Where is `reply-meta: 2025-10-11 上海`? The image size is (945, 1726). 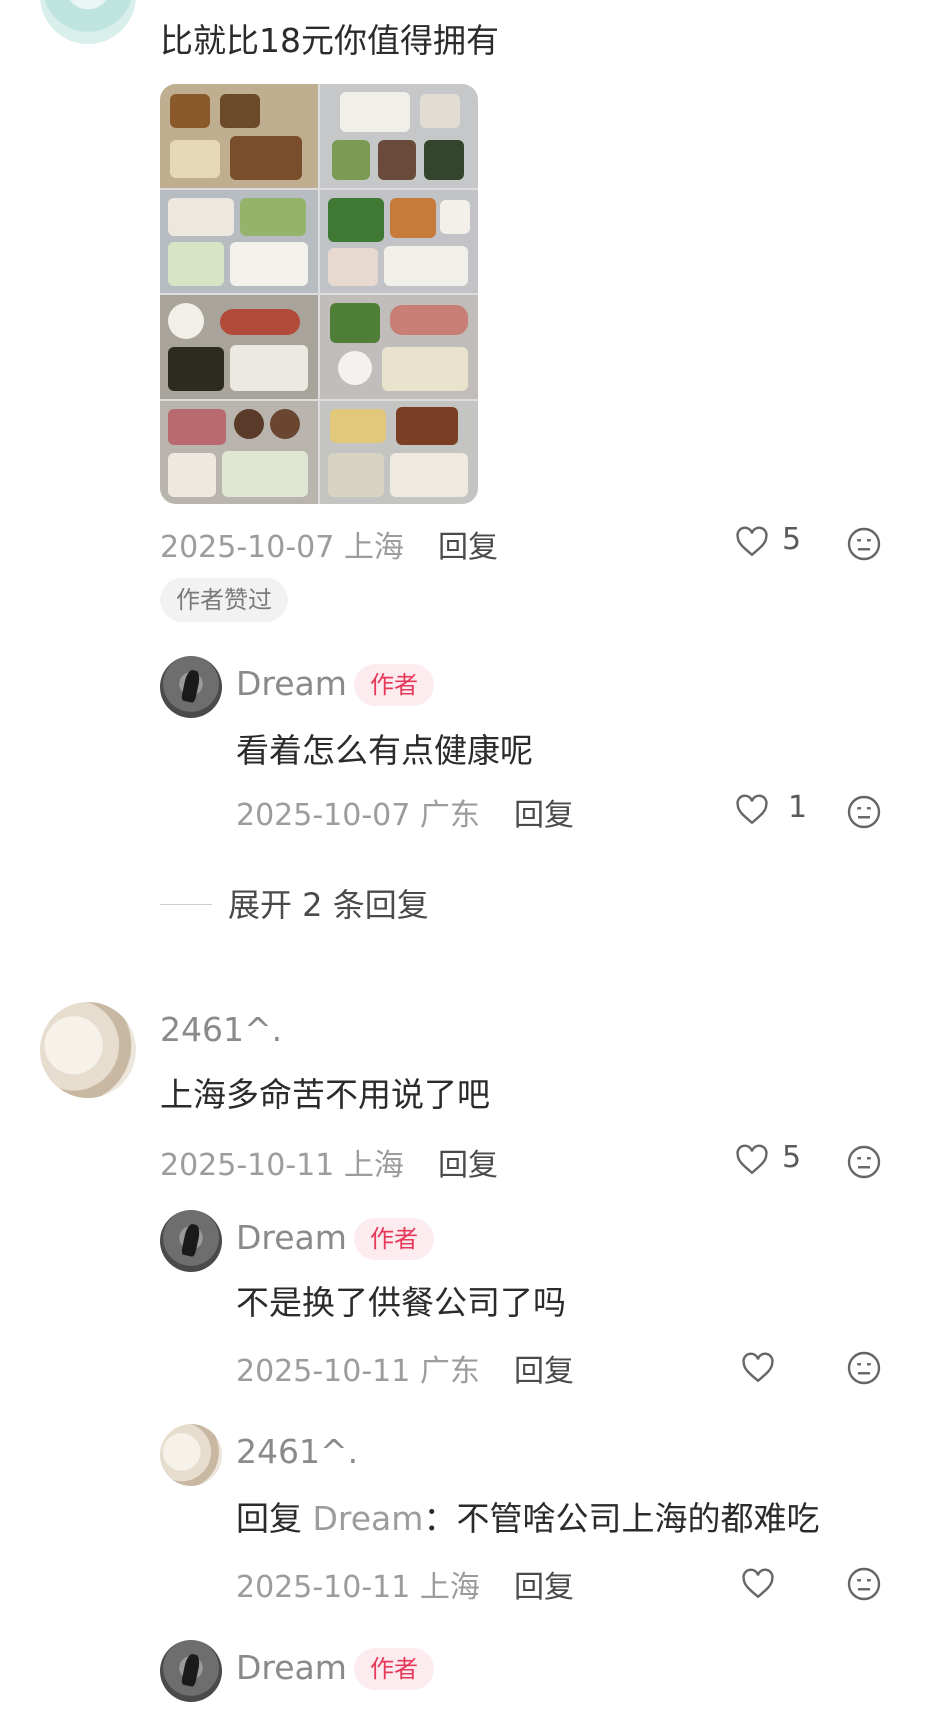
reply-meta: 2025-10-11 上海 is located at coordinates (358, 1584).